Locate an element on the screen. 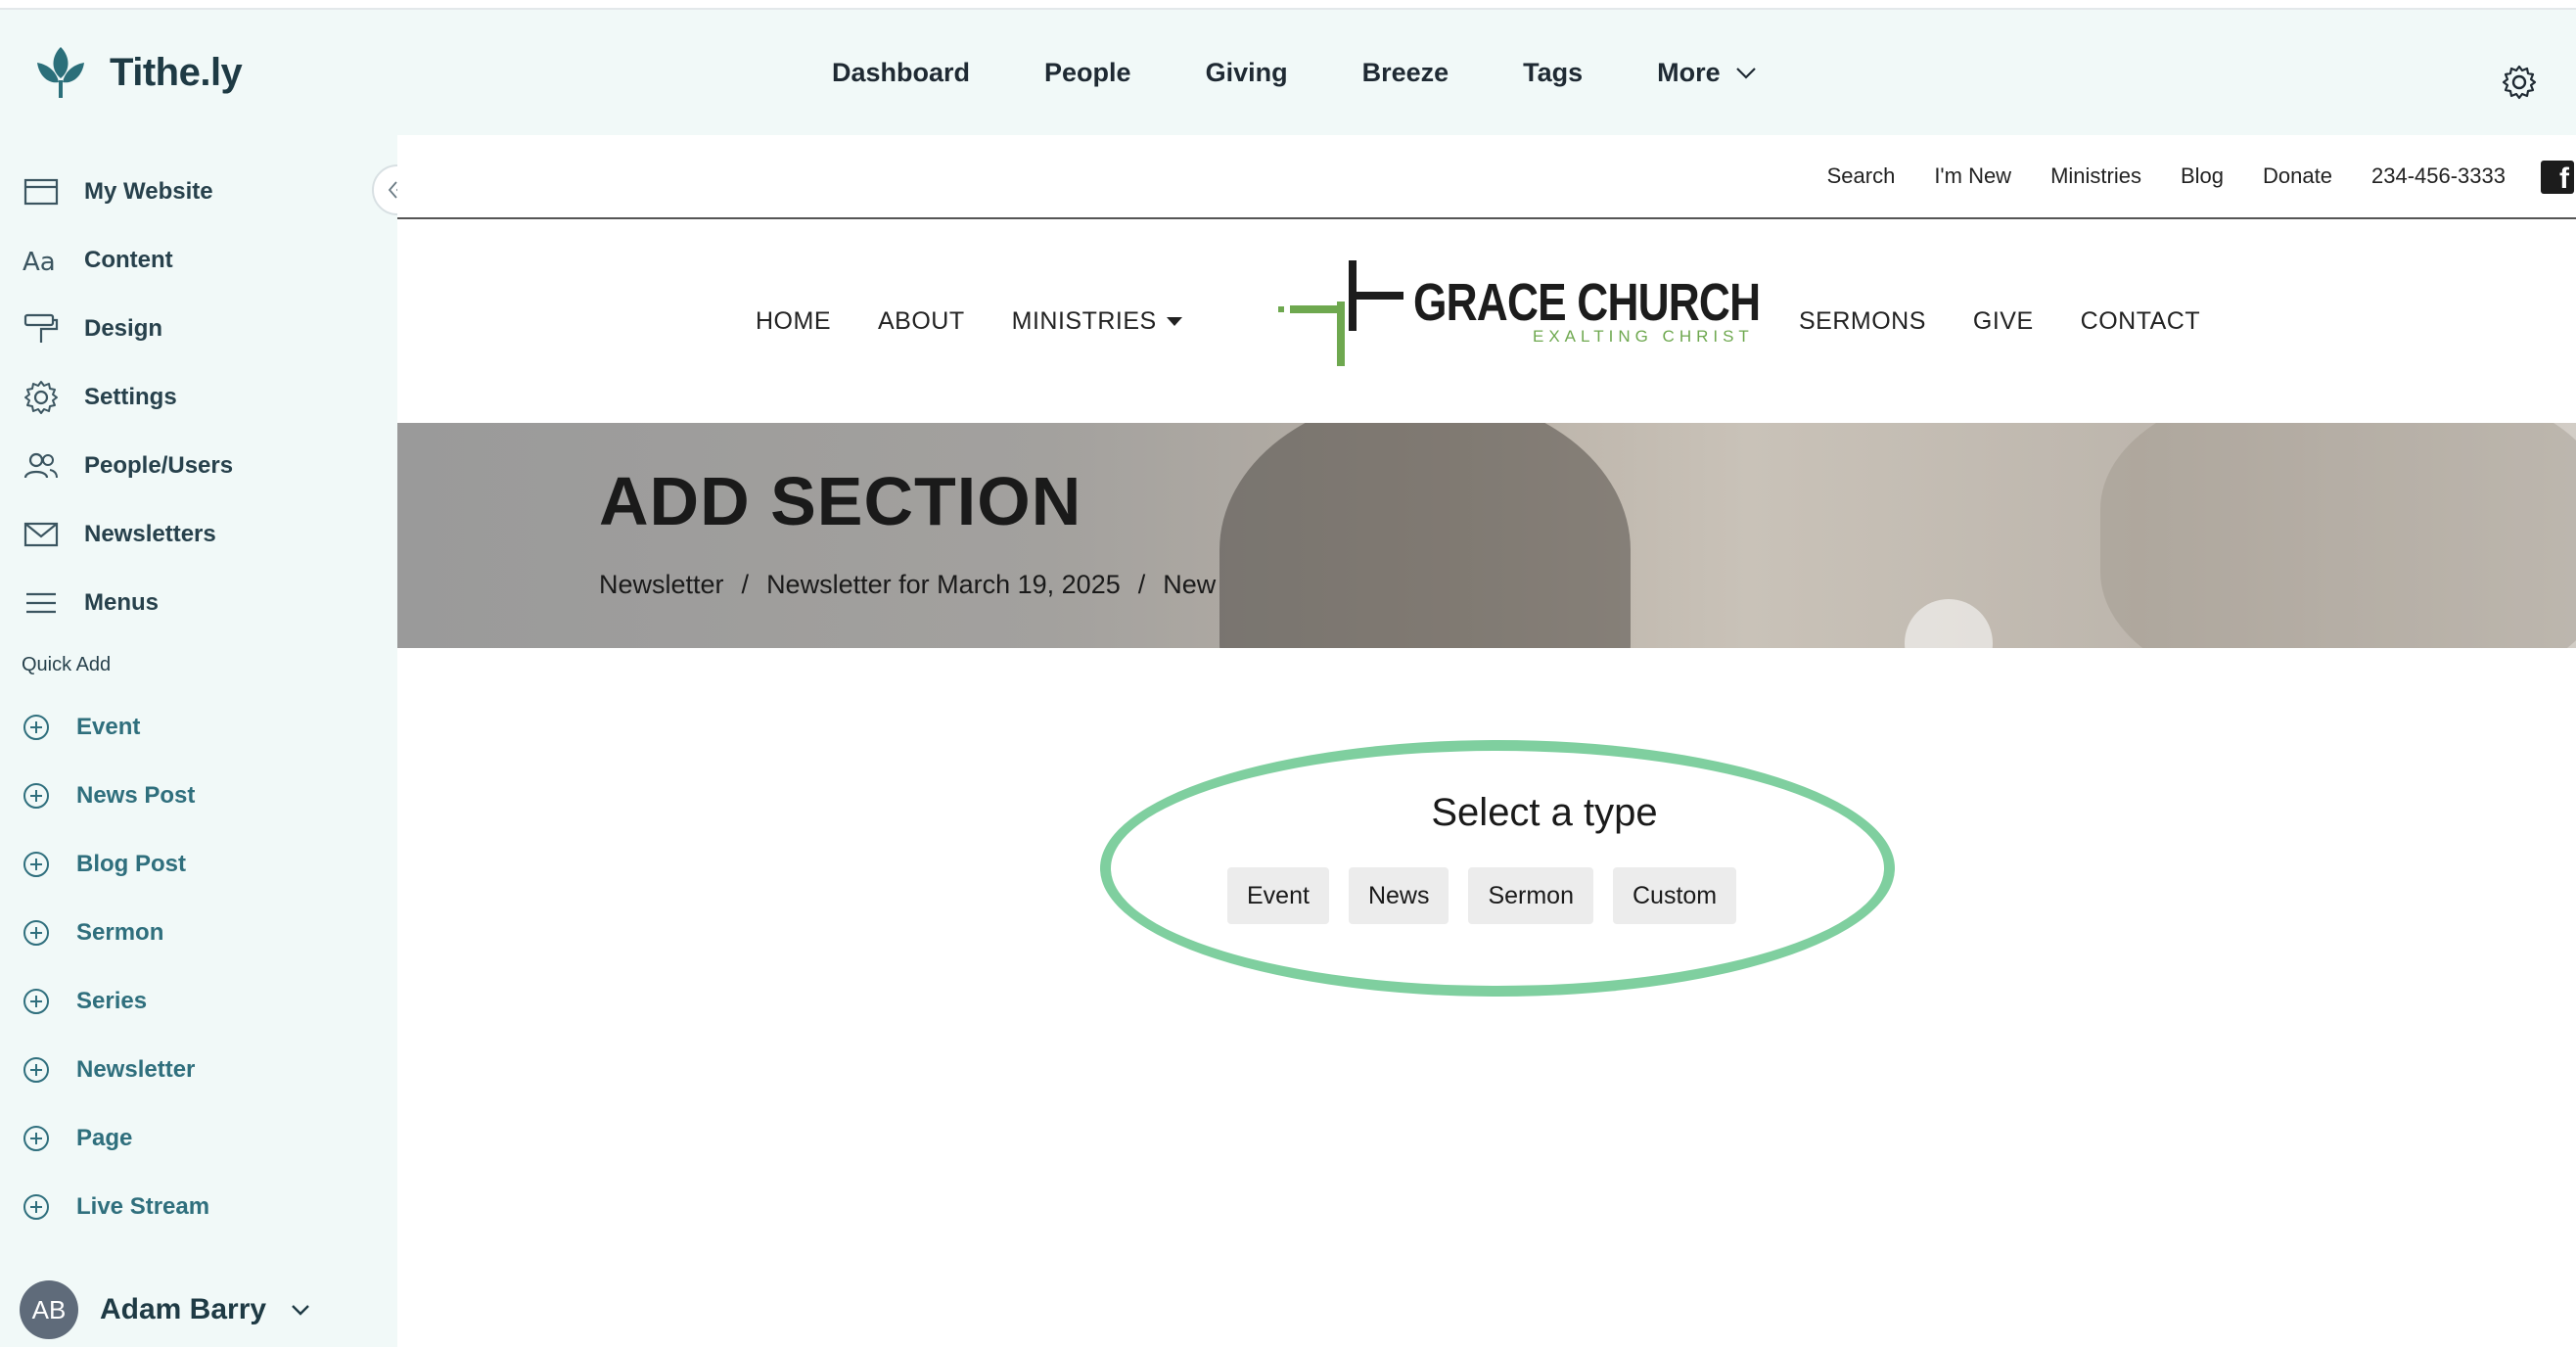  browser-window-icon is located at coordinates (41, 192).